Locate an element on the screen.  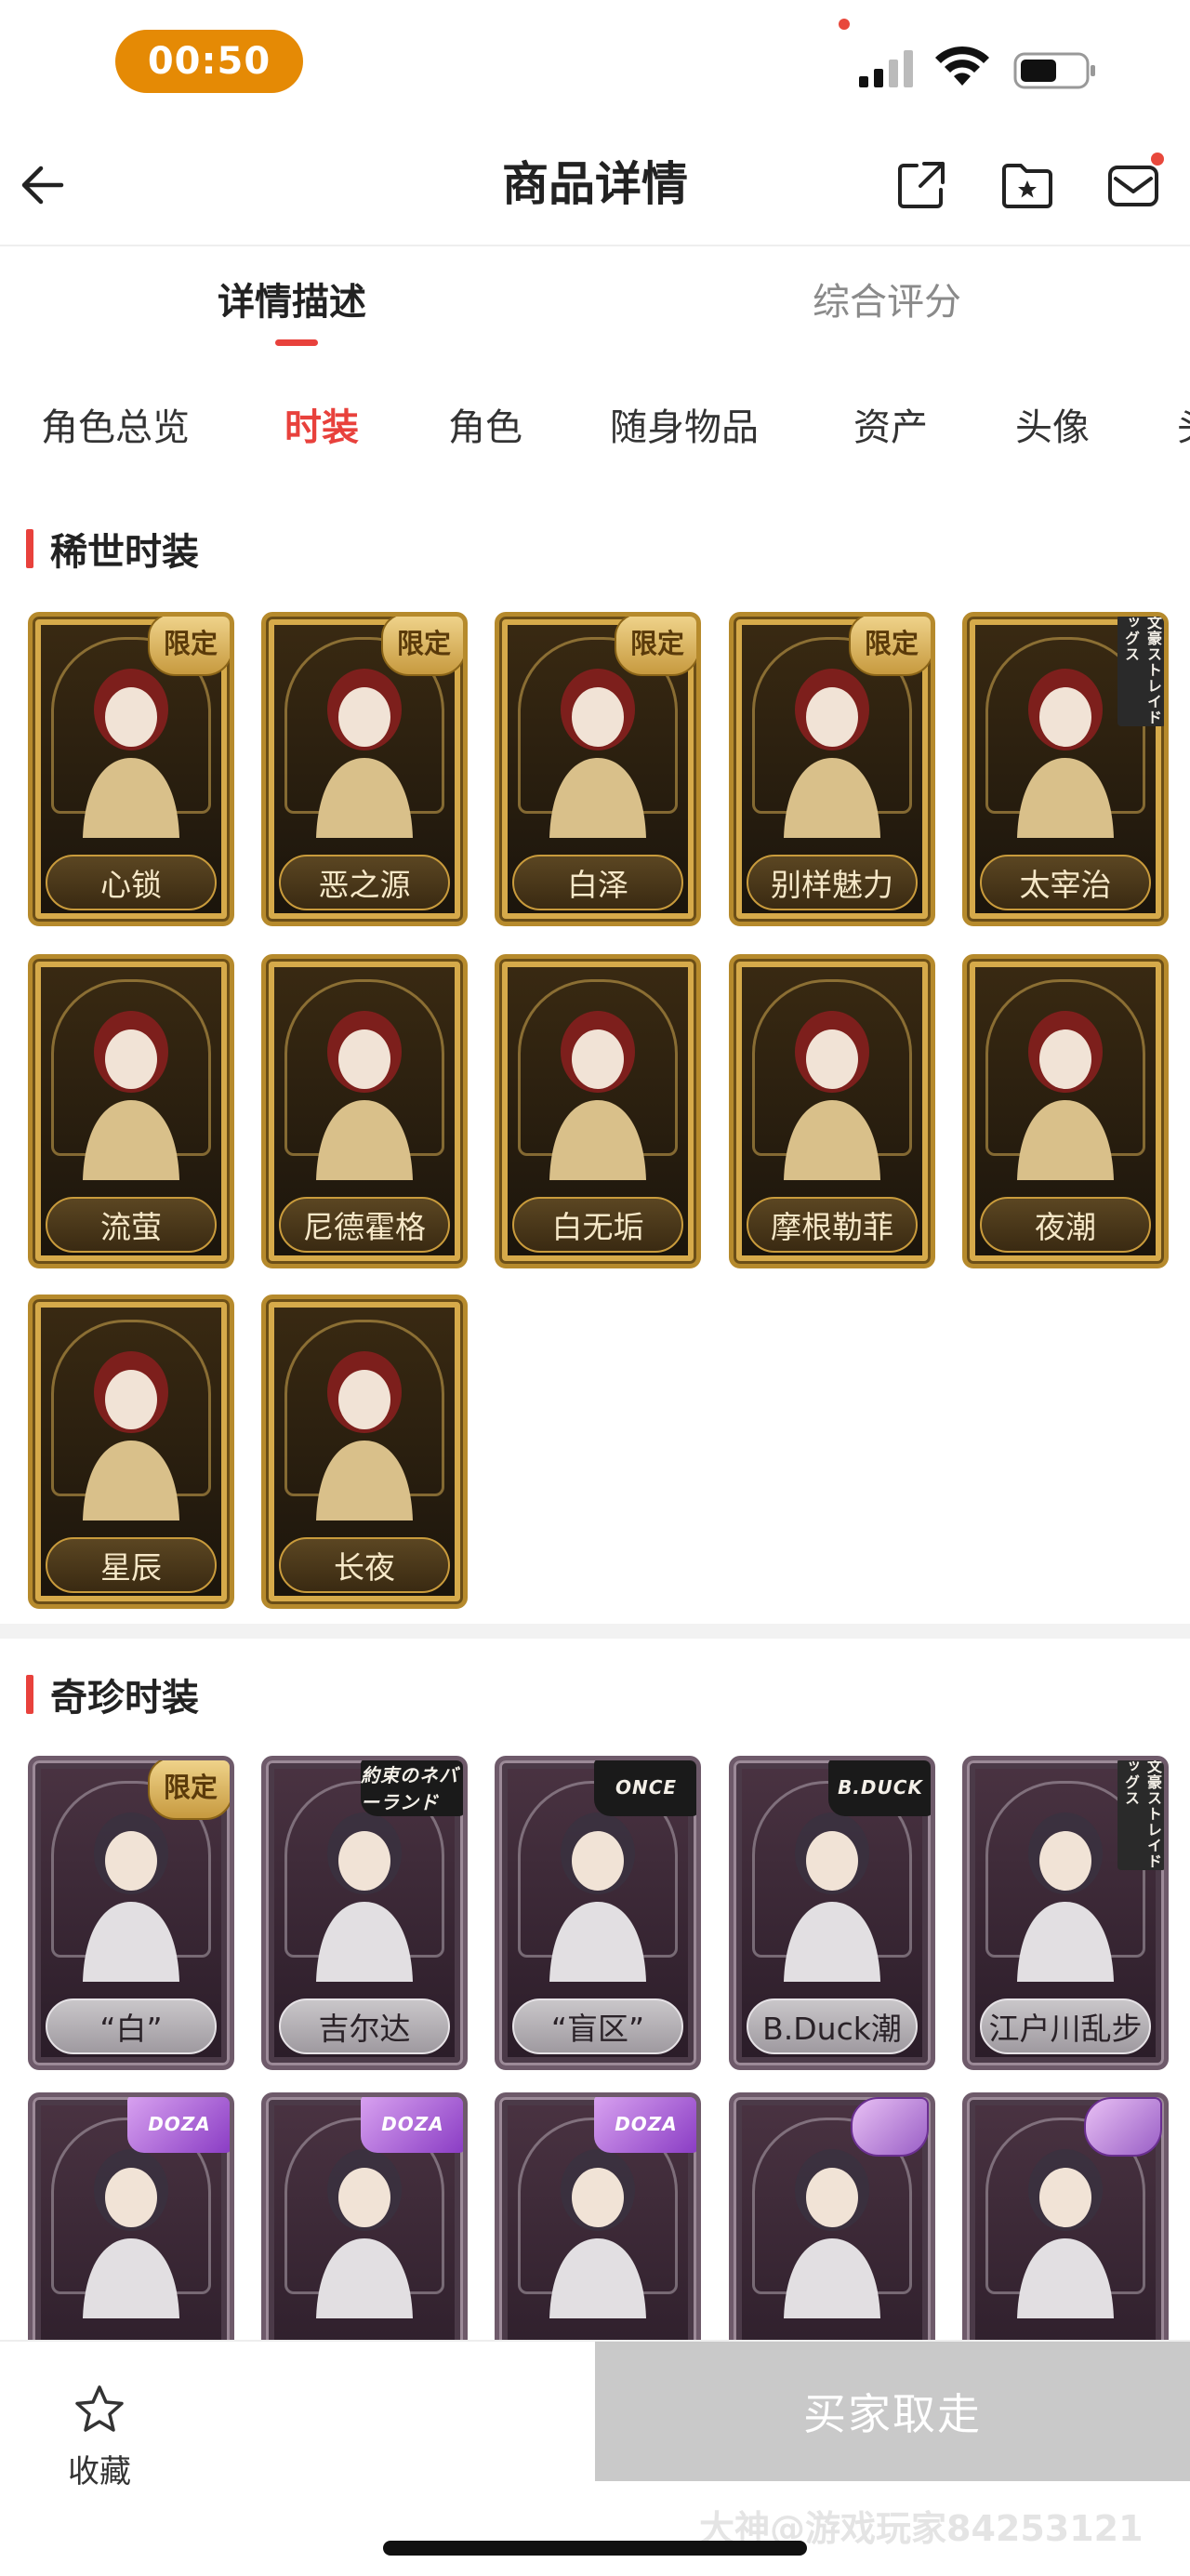
costume-card: 星辰 is located at coordinates (131, 1452).